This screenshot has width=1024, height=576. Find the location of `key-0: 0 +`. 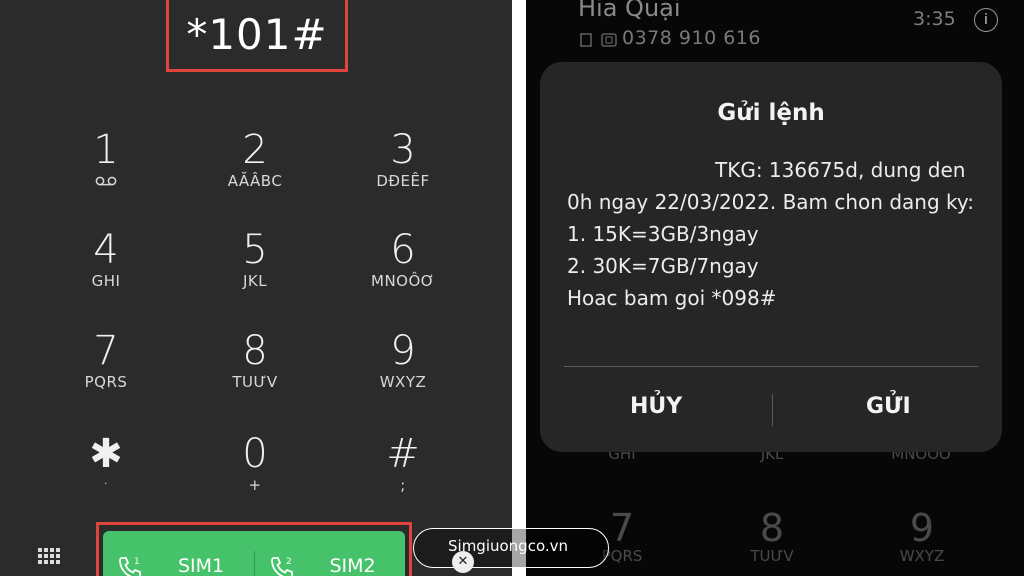

key-0: 0 + is located at coordinates (255, 463).